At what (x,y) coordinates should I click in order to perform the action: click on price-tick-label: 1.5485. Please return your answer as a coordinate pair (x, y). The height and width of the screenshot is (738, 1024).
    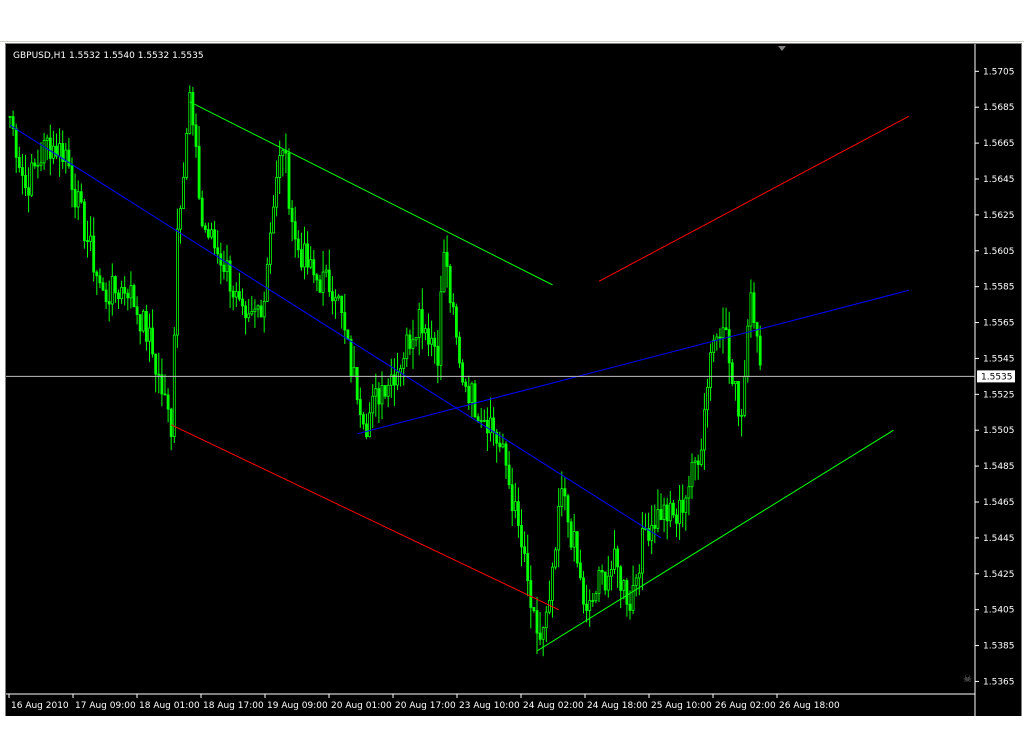
    Looking at the image, I should click on (999, 467).